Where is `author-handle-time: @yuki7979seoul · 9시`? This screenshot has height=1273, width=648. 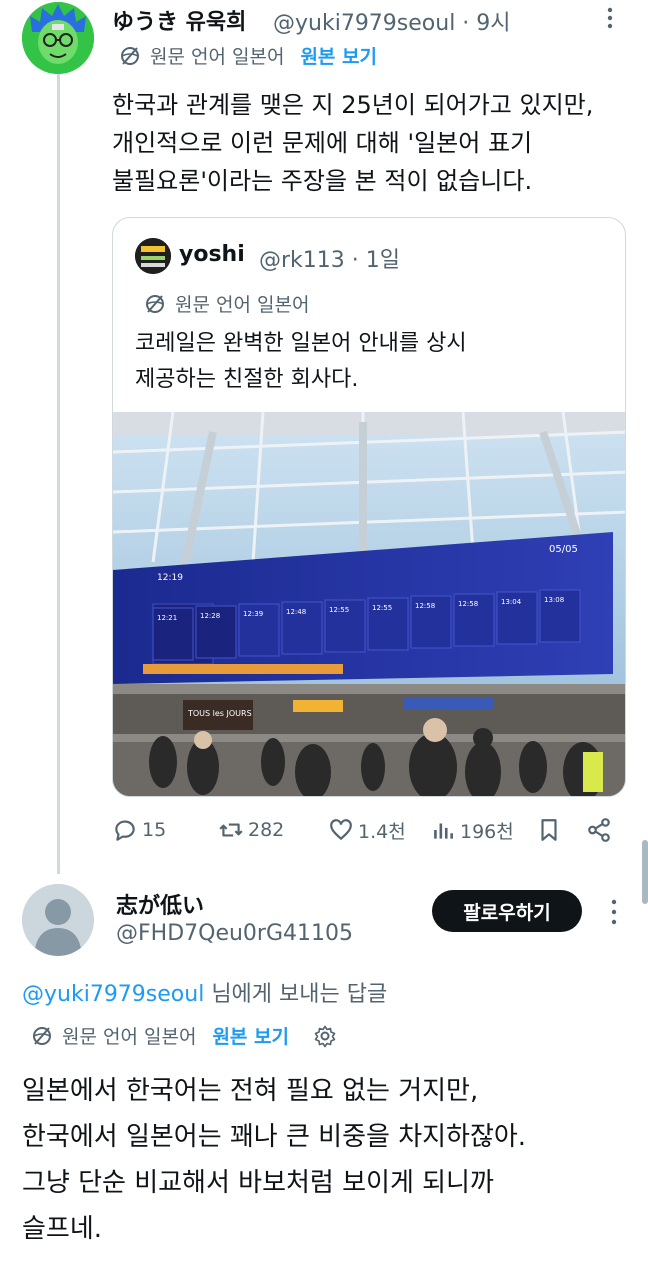 author-handle-time: @yuki7979seoul · 9시 is located at coordinates (392, 21).